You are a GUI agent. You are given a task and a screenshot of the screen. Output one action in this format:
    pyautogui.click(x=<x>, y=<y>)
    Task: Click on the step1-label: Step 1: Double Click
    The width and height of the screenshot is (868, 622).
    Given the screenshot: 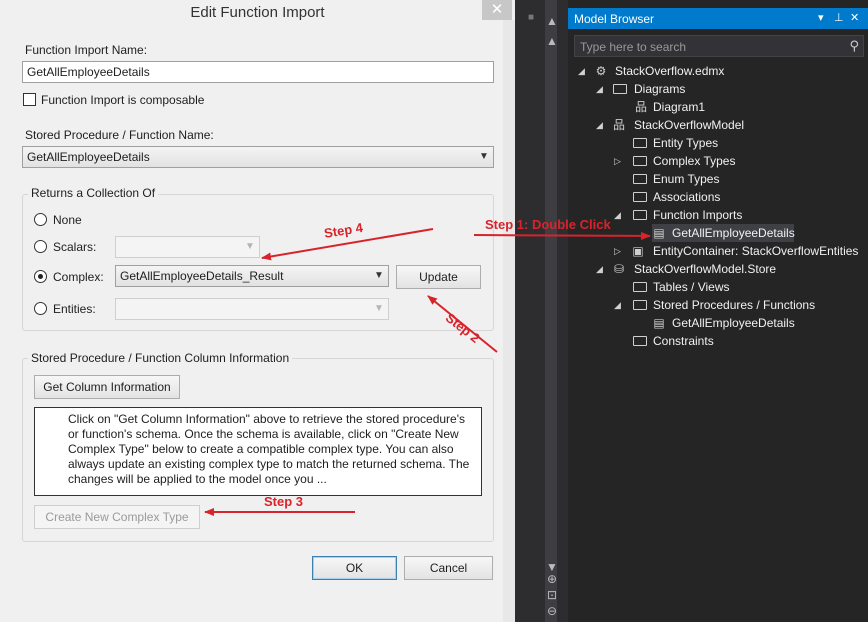 What is the action you would take?
    pyautogui.click(x=548, y=224)
    